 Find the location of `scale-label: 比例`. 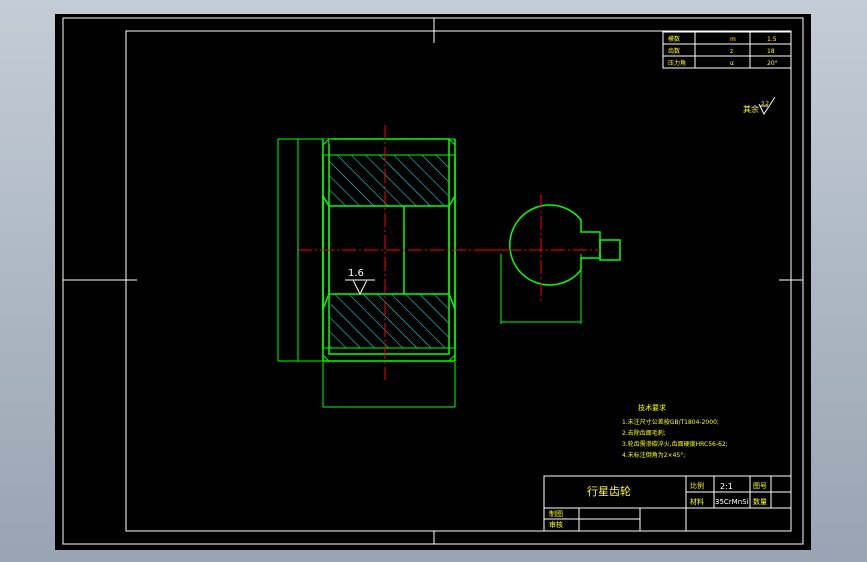

scale-label: 比例 is located at coordinates (697, 485).